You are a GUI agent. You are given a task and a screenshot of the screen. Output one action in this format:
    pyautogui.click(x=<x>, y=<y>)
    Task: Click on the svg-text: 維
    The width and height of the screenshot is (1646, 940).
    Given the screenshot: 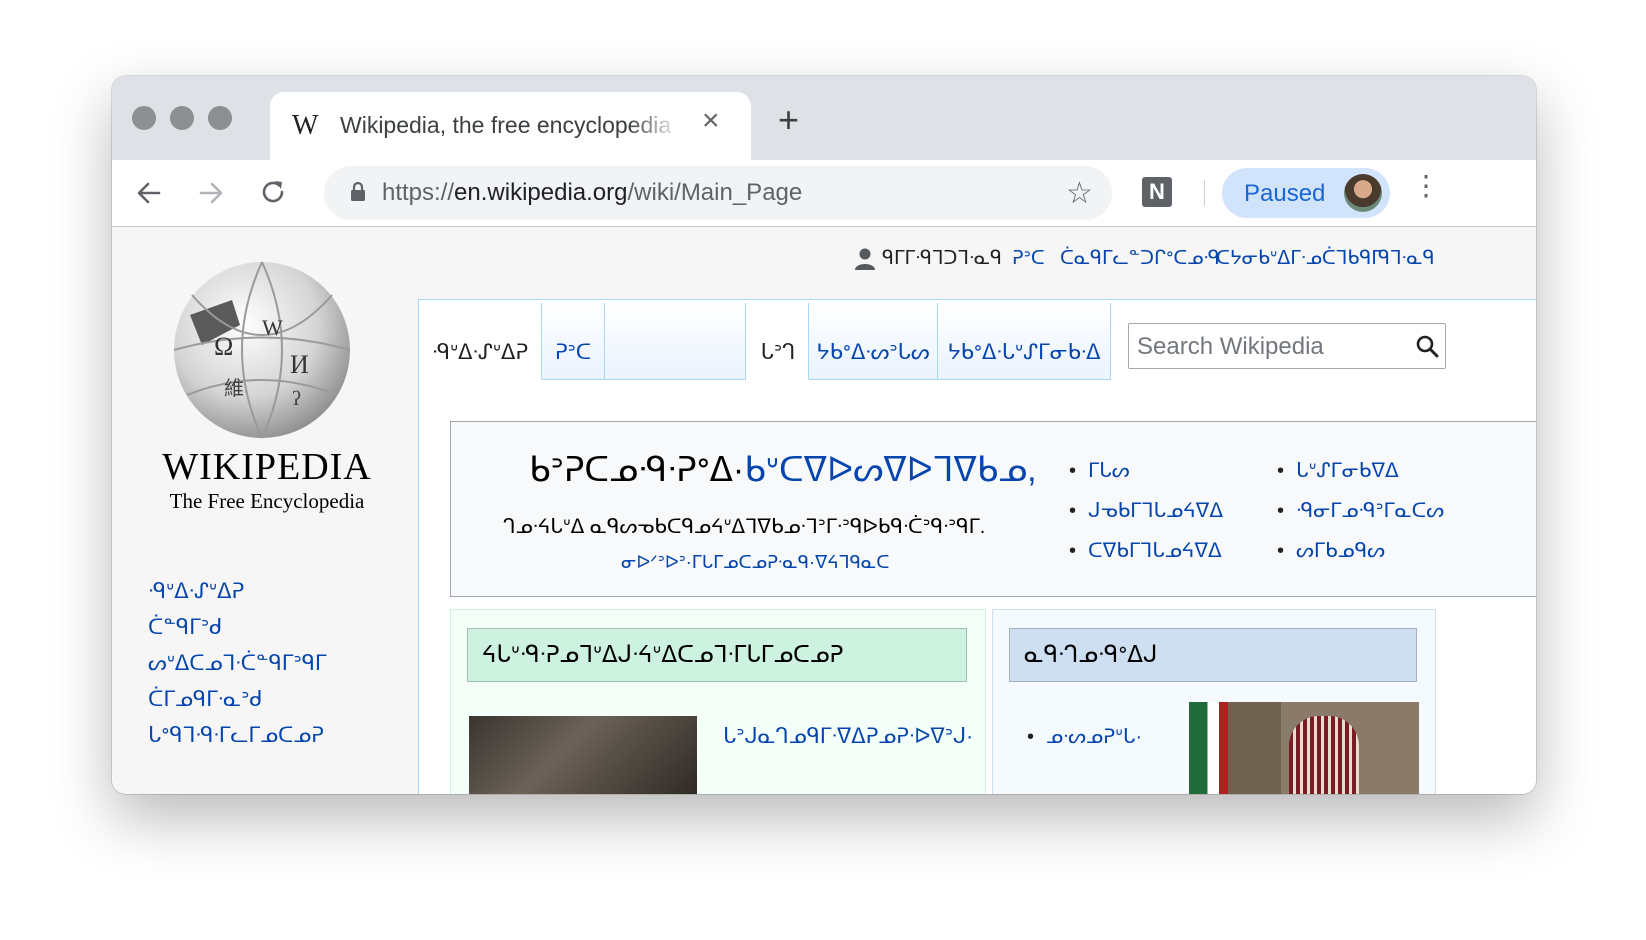 What is the action you would take?
    pyautogui.click(x=234, y=388)
    